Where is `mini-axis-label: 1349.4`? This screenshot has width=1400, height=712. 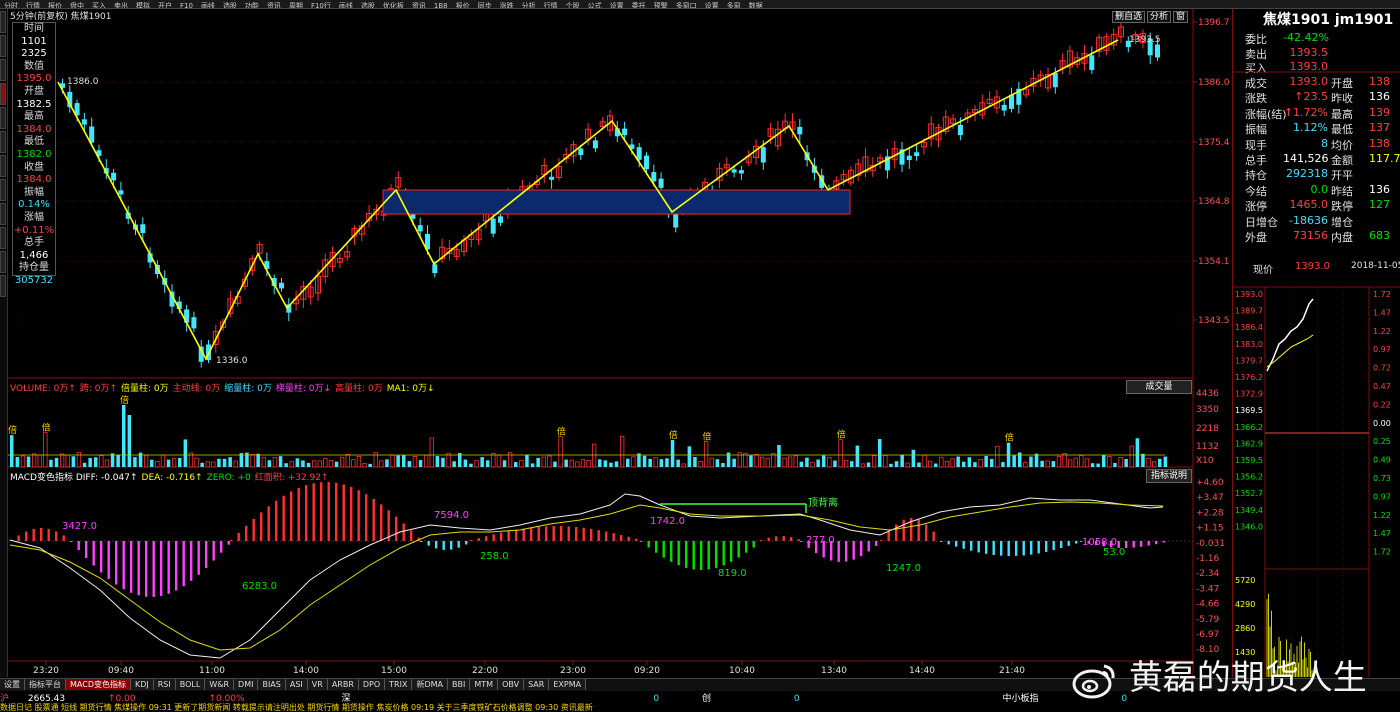
mini-axis-label: 1349.4 is located at coordinates (1249, 510).